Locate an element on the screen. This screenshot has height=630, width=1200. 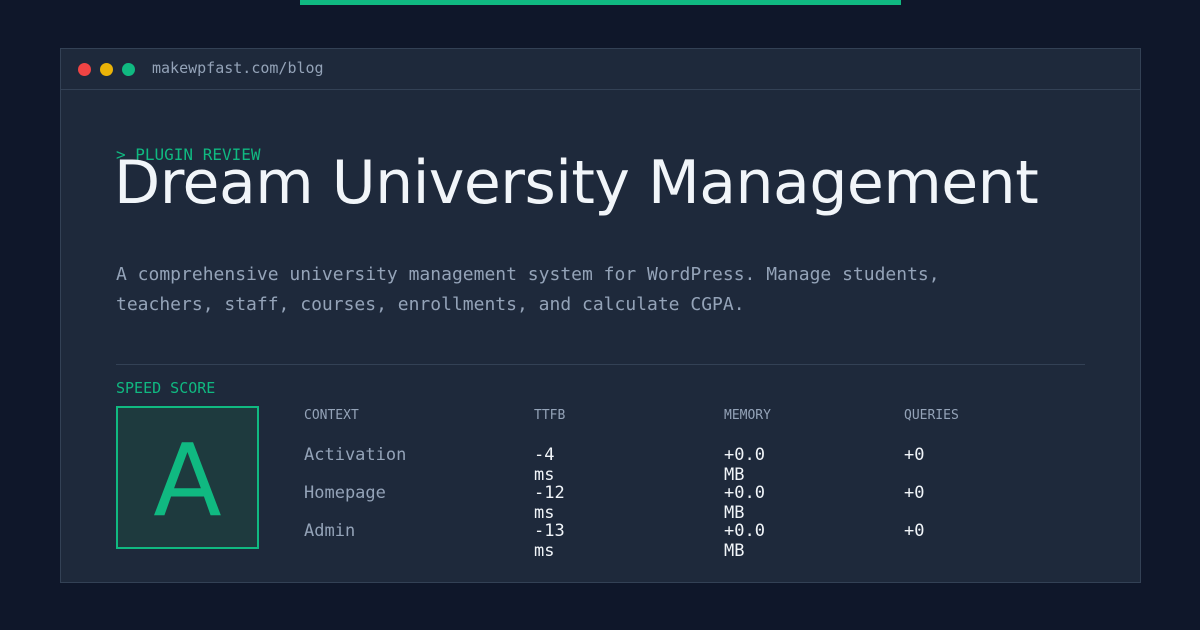
metrics-header-context: CONTEXT is located at coordinates (331, 415).